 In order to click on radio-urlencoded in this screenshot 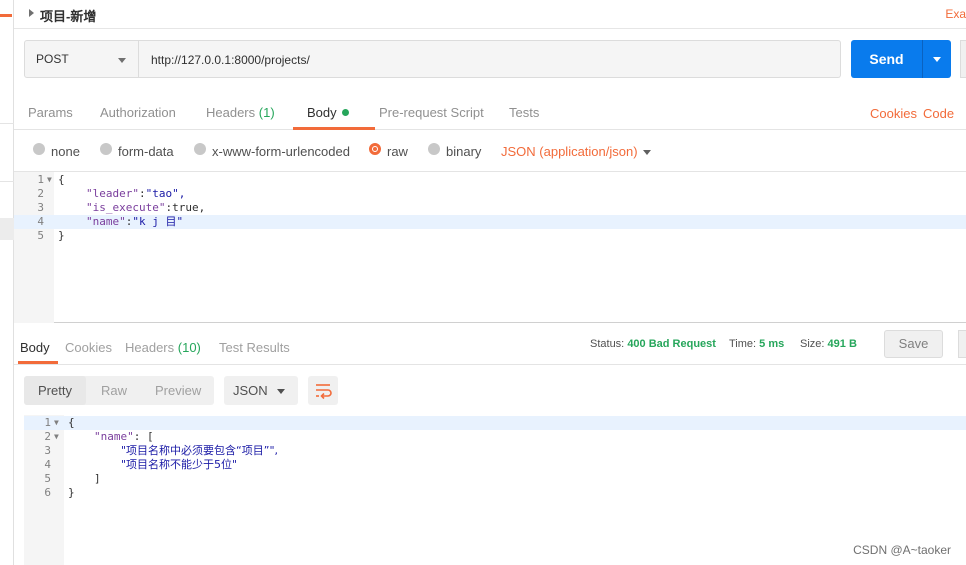, I will do `click(200, 149)`.